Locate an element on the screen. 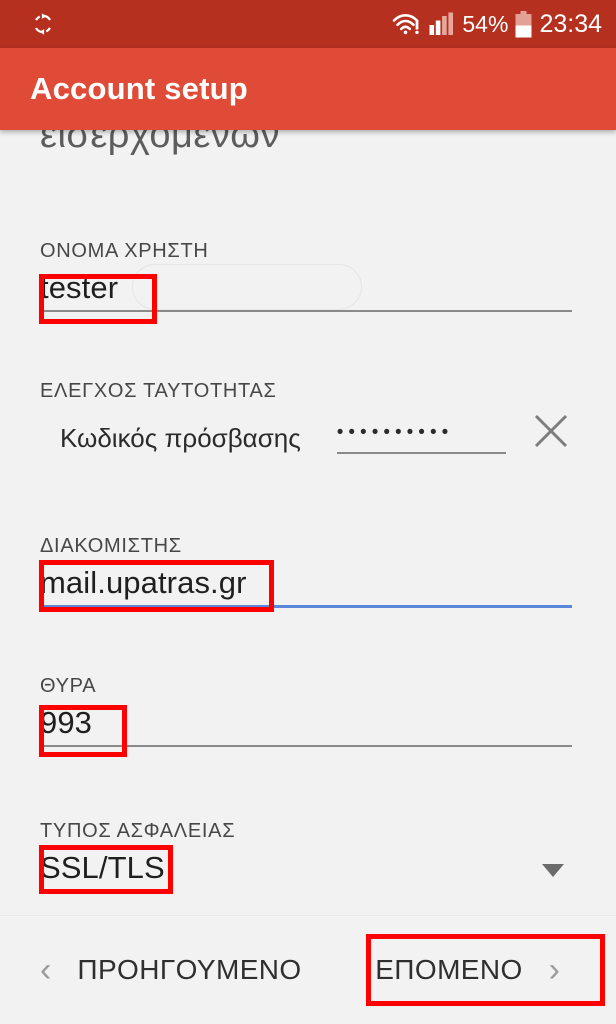 The height and width of the screenshot is (1024, 616). battery-percent-label: 54% is located at coordinates (485, 23).